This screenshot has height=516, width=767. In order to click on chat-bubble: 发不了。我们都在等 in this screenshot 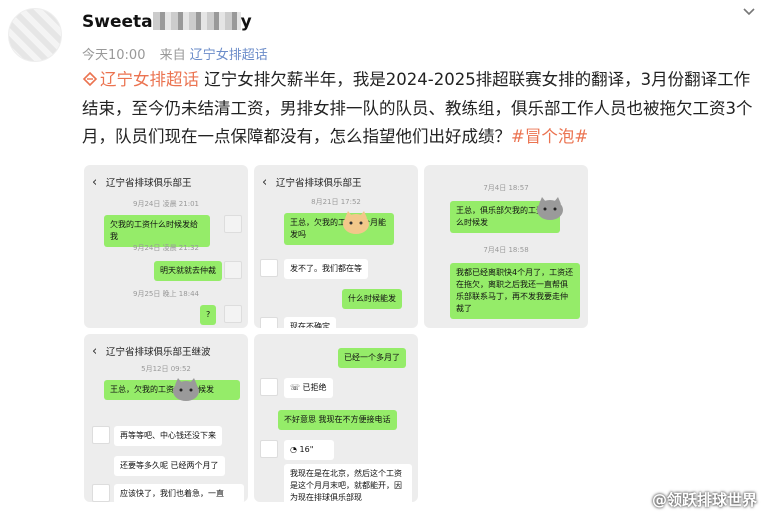, I will do `click(326, 269)`.